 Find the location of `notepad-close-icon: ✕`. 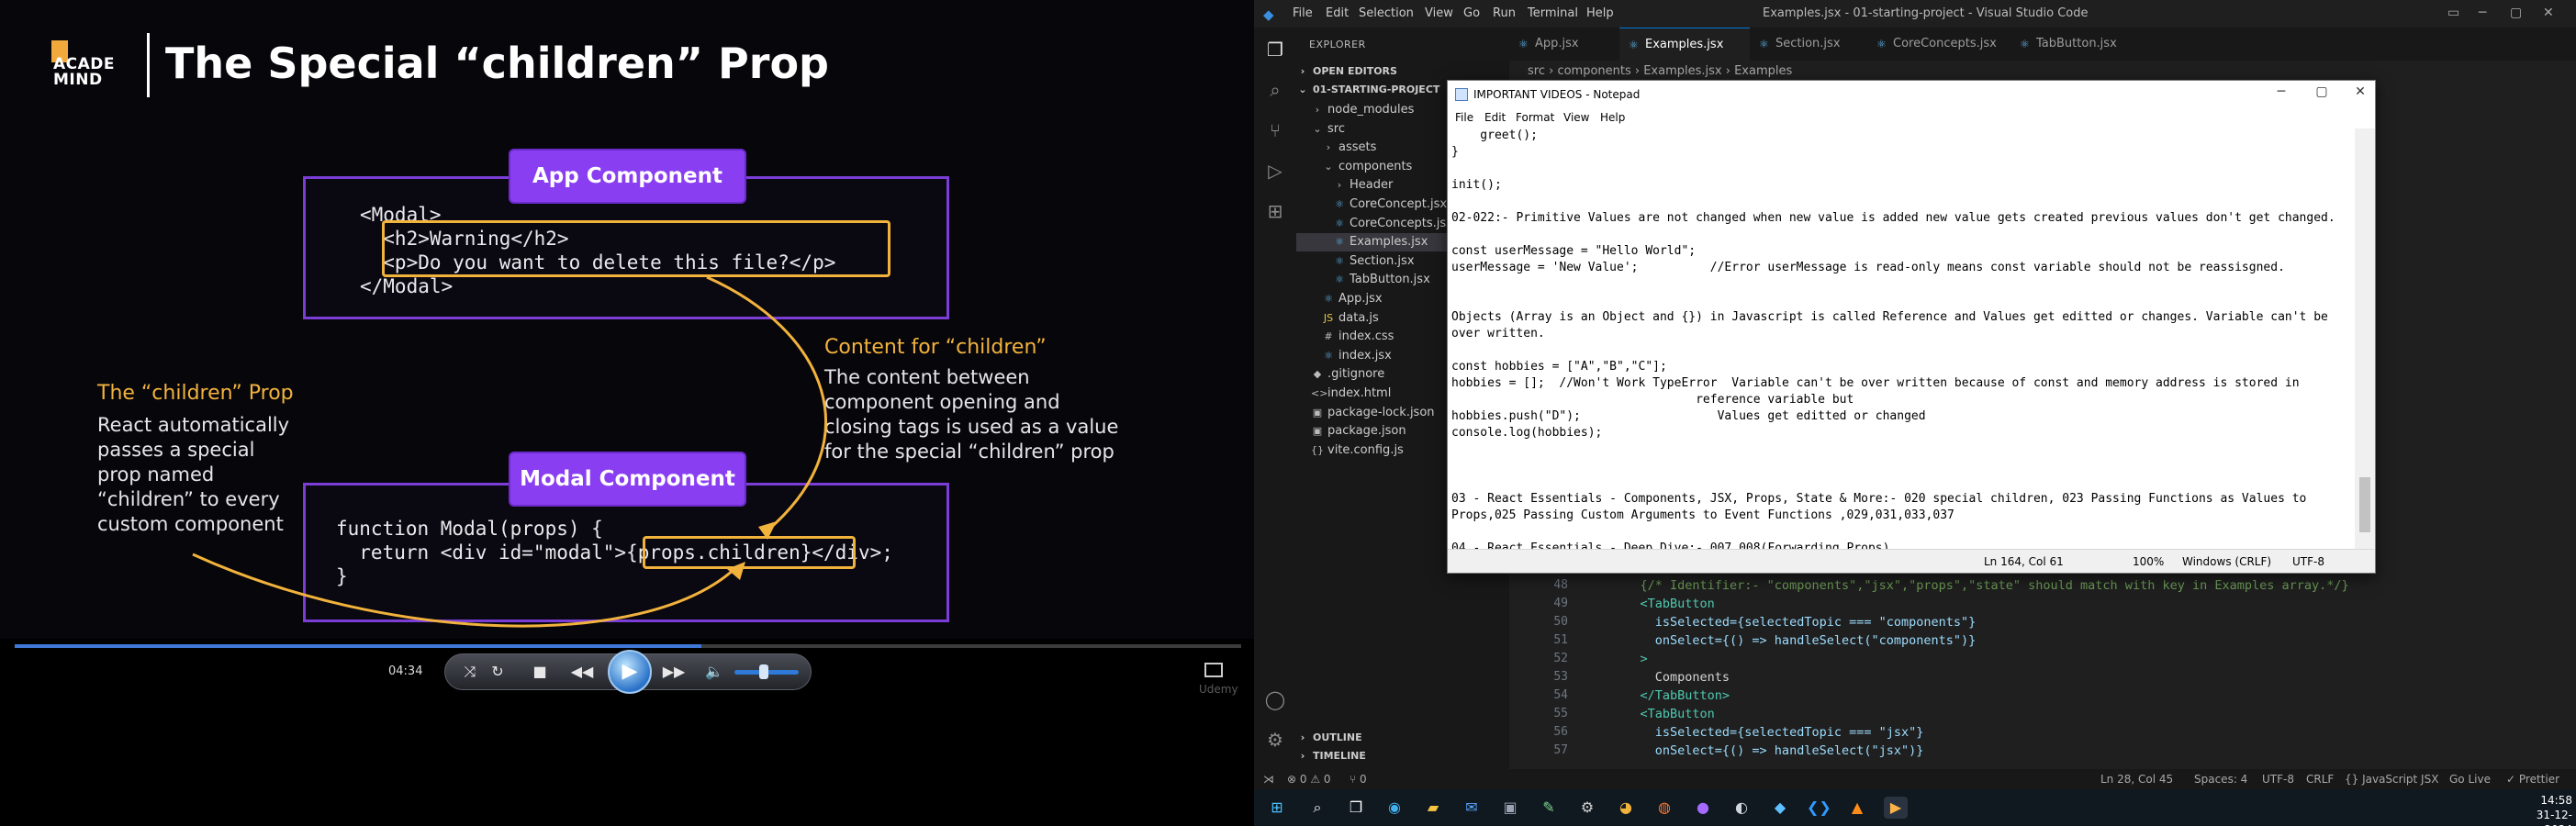

notepad-close-icon: ✕ is located at coordinates (2360, 91).